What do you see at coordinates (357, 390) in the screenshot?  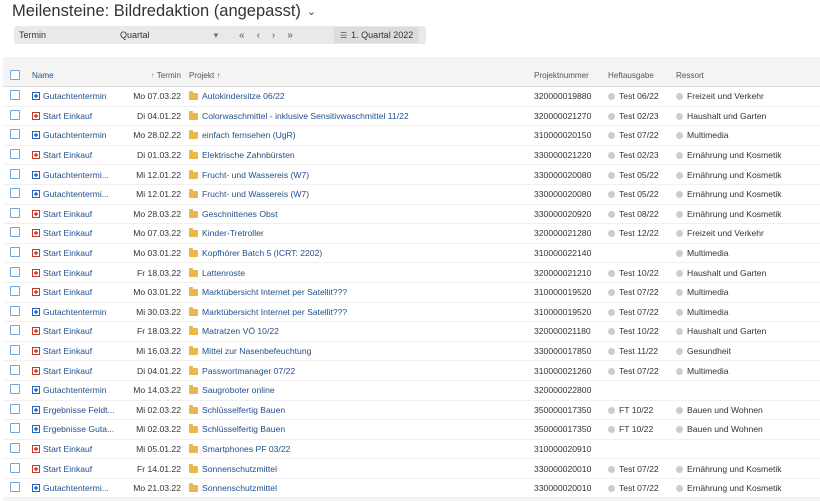 I see `project-name: Saugroboter online` at bounding box center [357, 390].